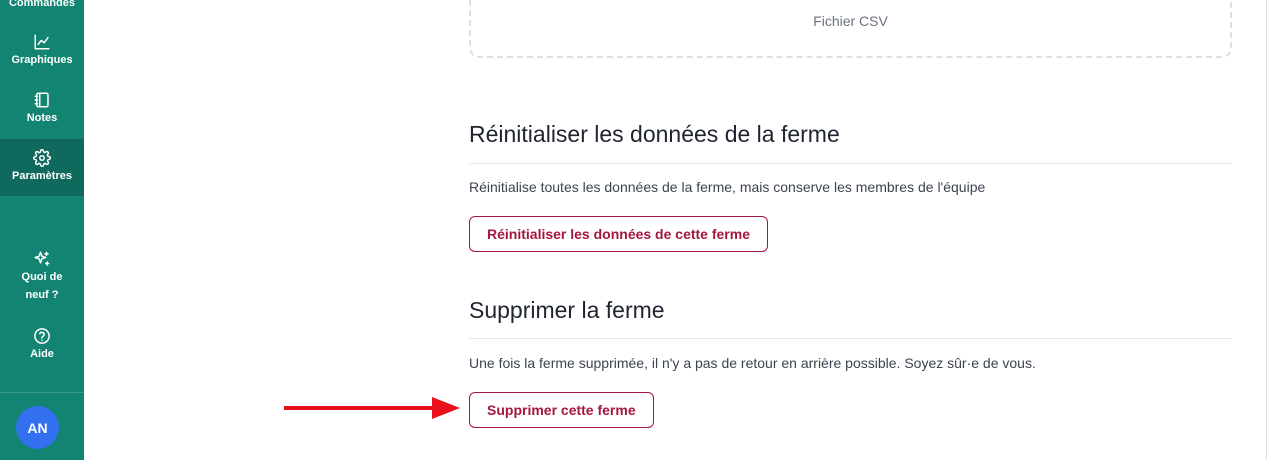 The image size is (1269, 460). What do you see at coordinates (42, 176) in the screenshot?
I see `sidebar-item-label: Paramètres` at bounding box center [42, 176].